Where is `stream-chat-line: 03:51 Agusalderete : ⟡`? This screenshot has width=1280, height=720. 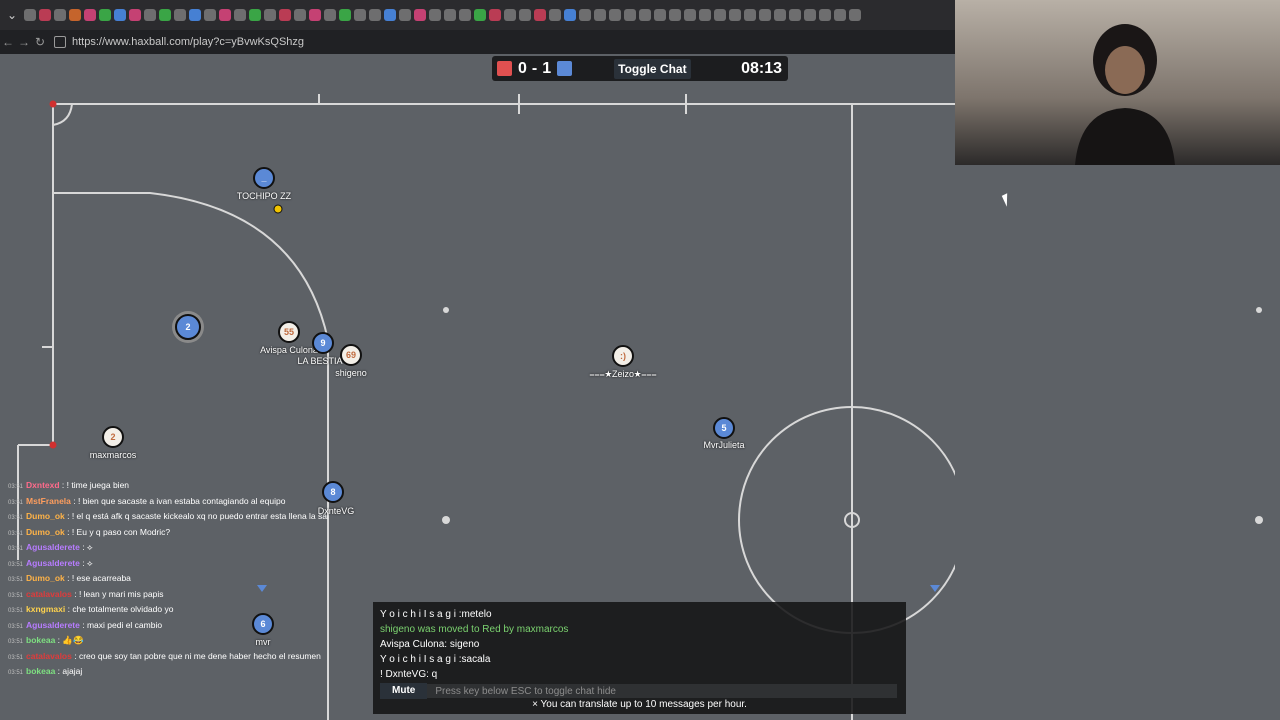
stream-chat-line: 03:51 Agusalderete : ⟡ is located at coordinates (168, 548).